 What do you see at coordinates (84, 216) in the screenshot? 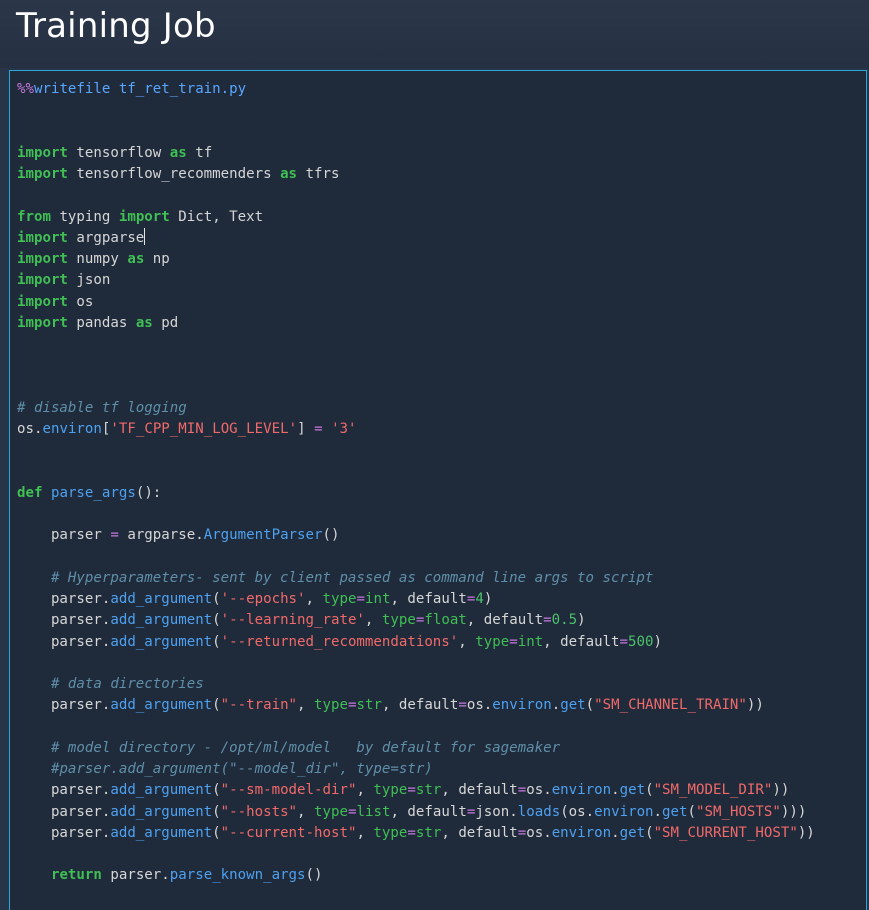
I see `code-token-plain: typing` at bounding box center [84, 216].